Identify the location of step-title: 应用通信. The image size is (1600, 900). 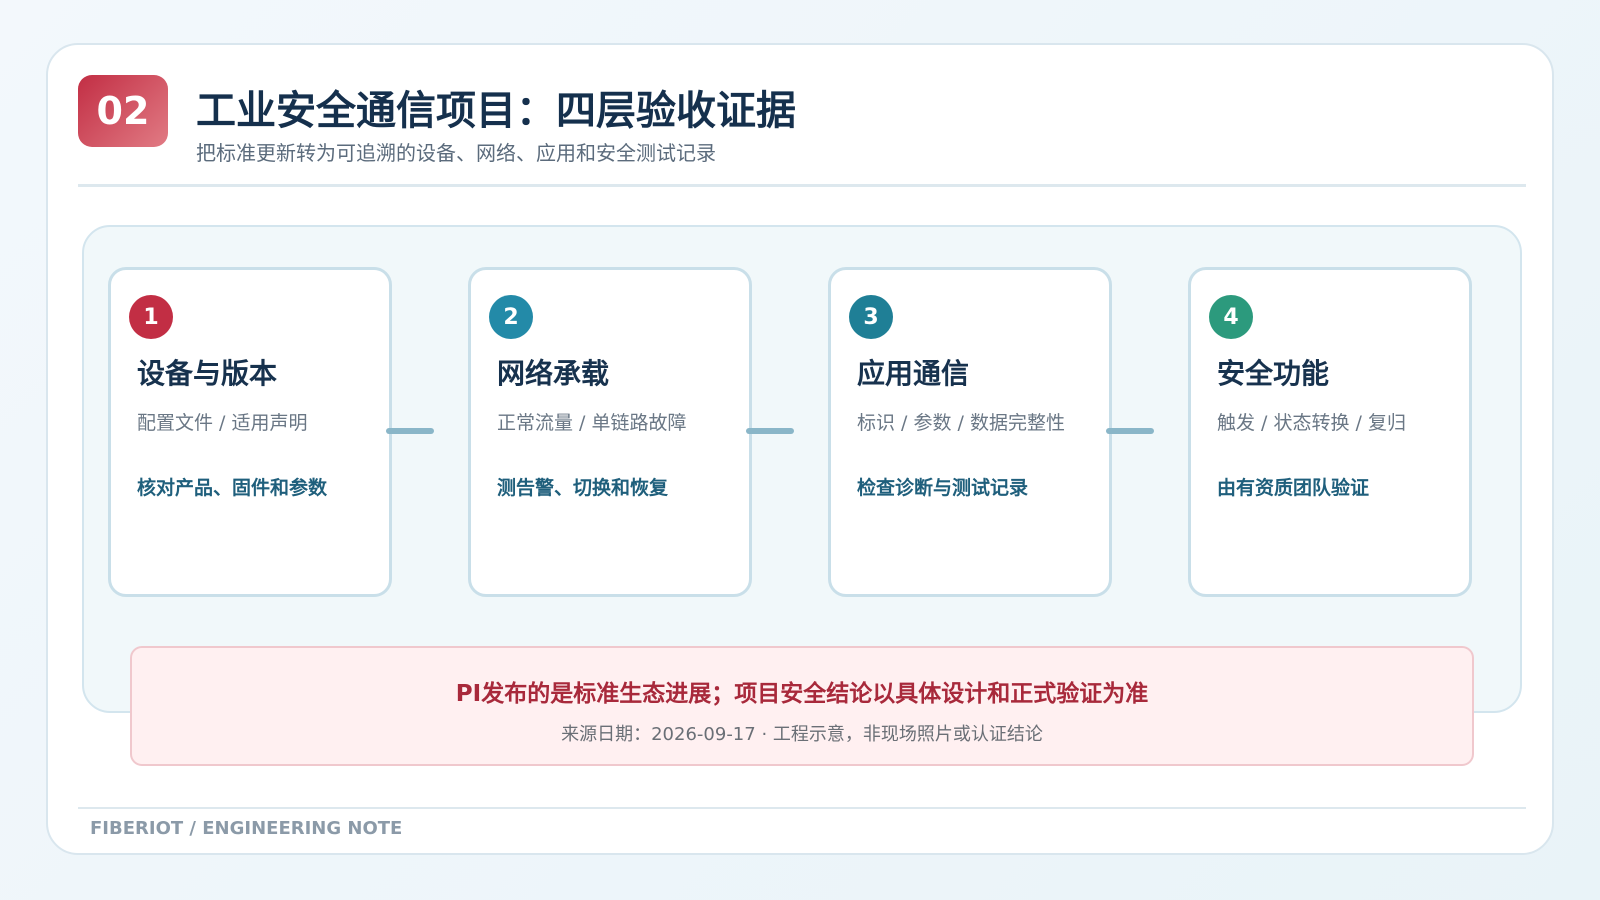
(913, 373).